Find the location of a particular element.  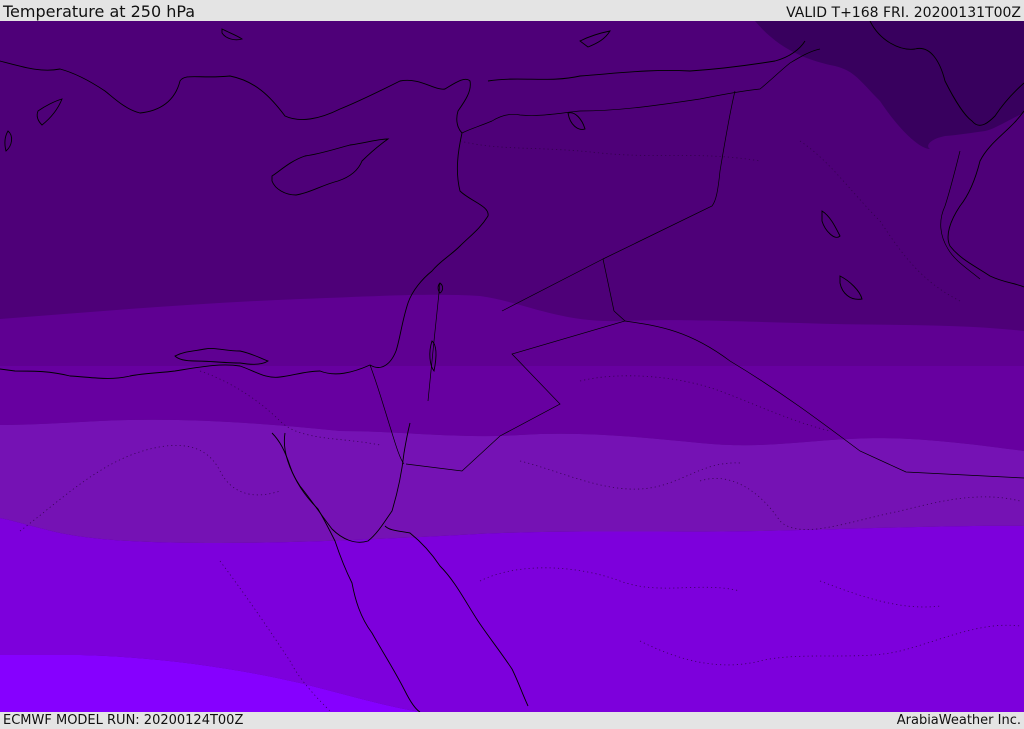

map-title: Temperature at 250 hPa is located at coordinates (99, 11).